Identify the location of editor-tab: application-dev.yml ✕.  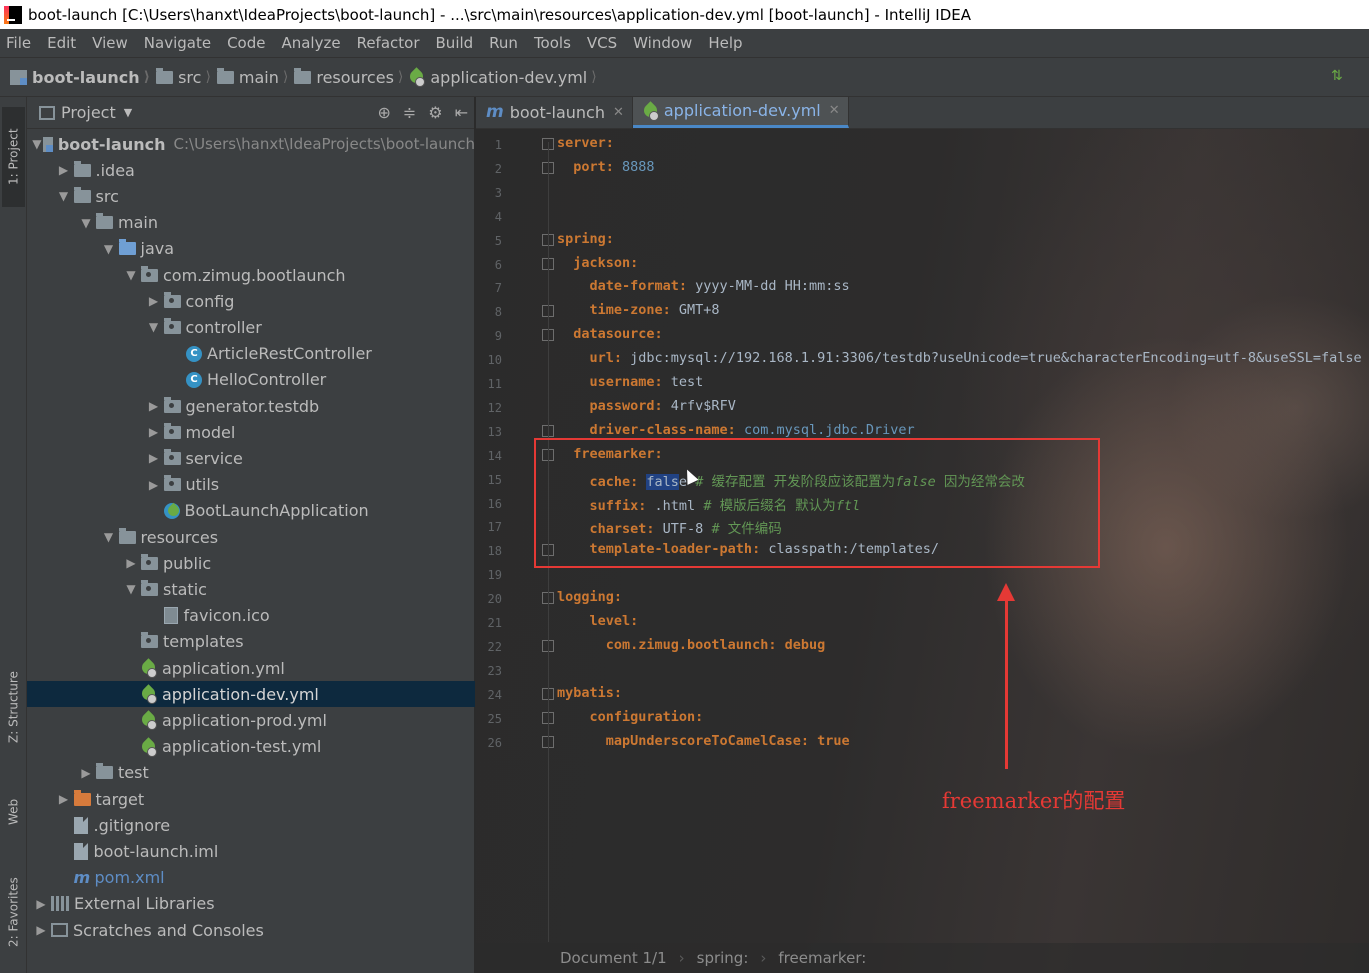
(740, 112).